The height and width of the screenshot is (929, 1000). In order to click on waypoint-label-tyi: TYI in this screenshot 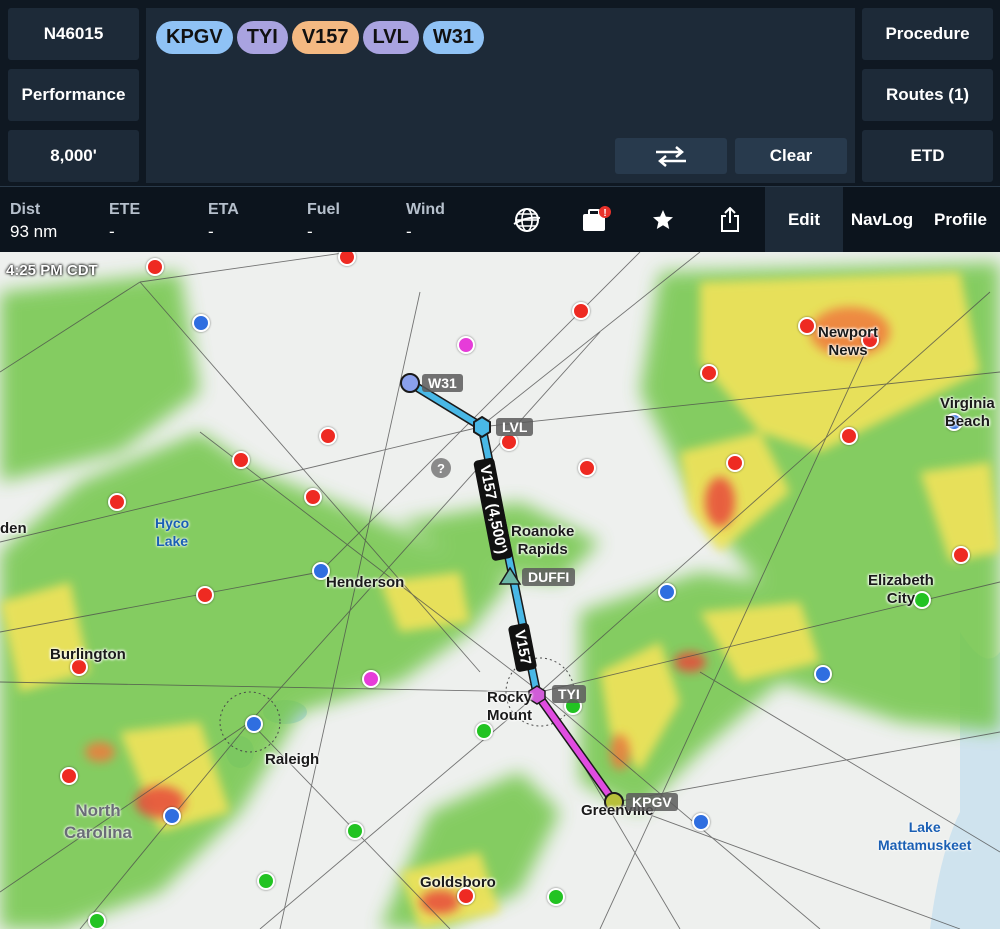, I will do `click(569, 694)`.